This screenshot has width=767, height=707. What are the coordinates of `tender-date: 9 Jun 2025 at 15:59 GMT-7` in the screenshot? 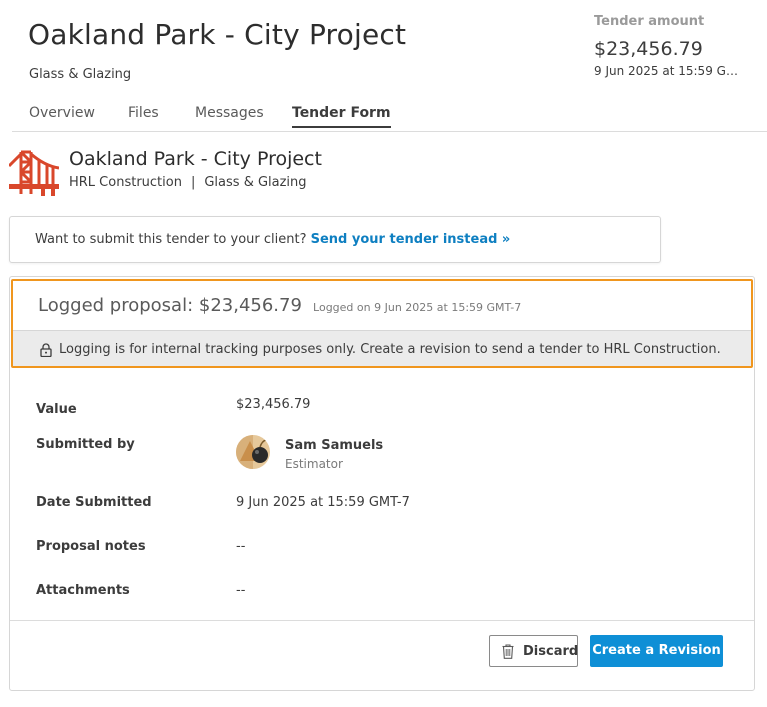 It's located at (669, 71).